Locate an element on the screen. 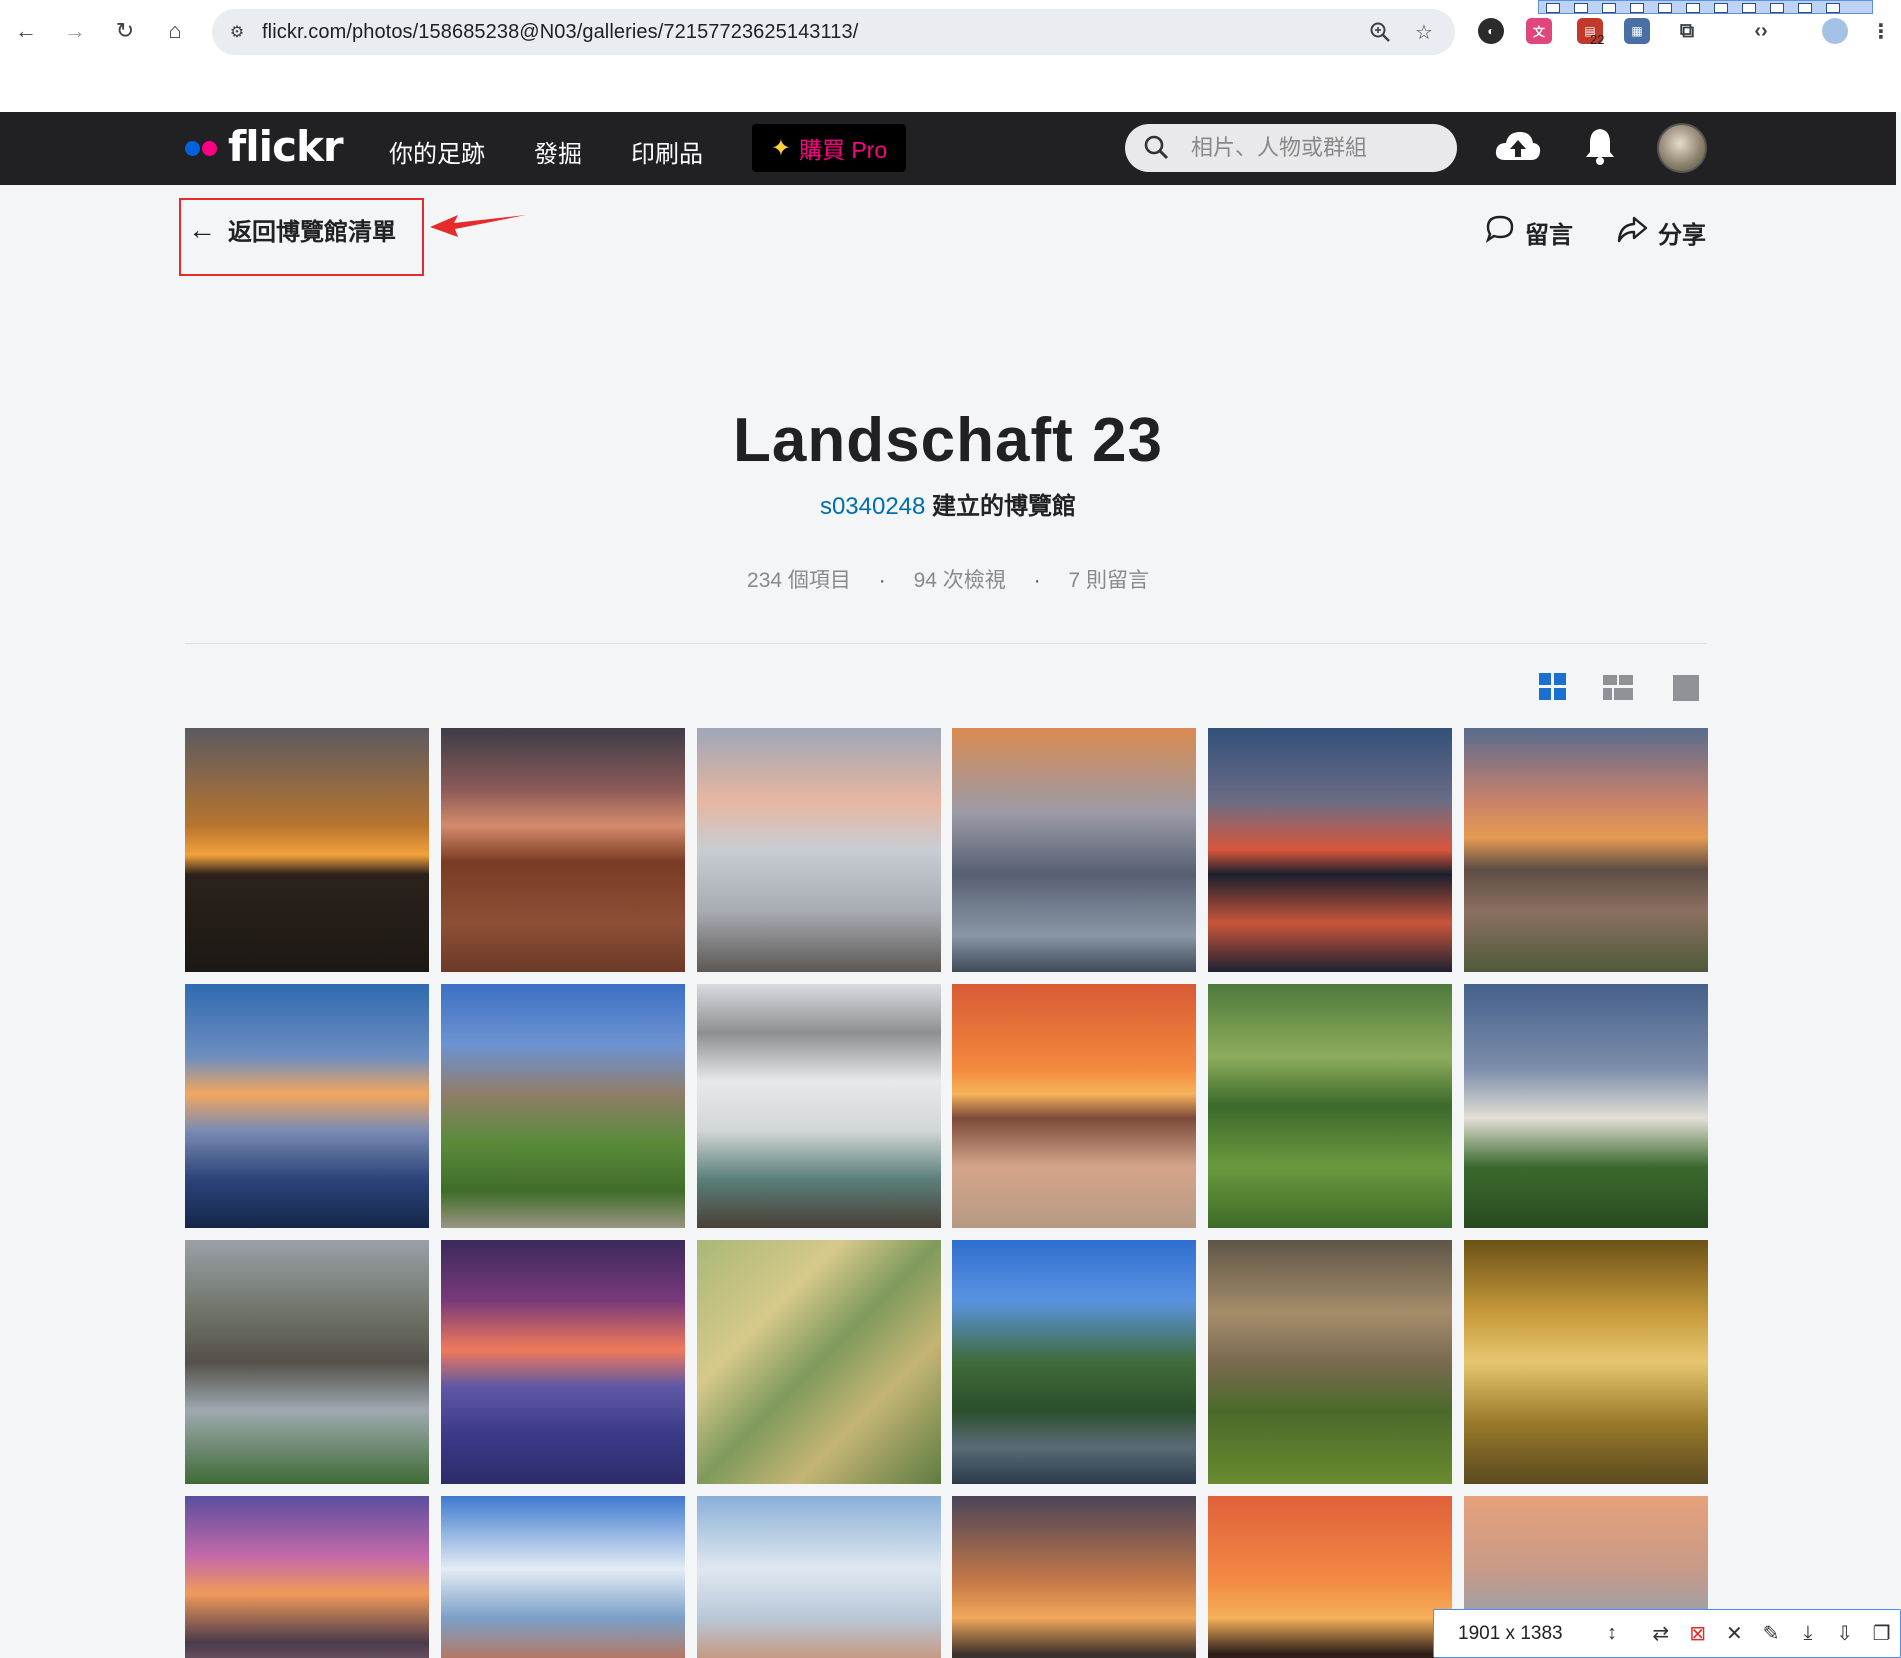 The height and width of the screenshot is (1658, 1901). back-icon: ← is located at coordinates (26, 31).